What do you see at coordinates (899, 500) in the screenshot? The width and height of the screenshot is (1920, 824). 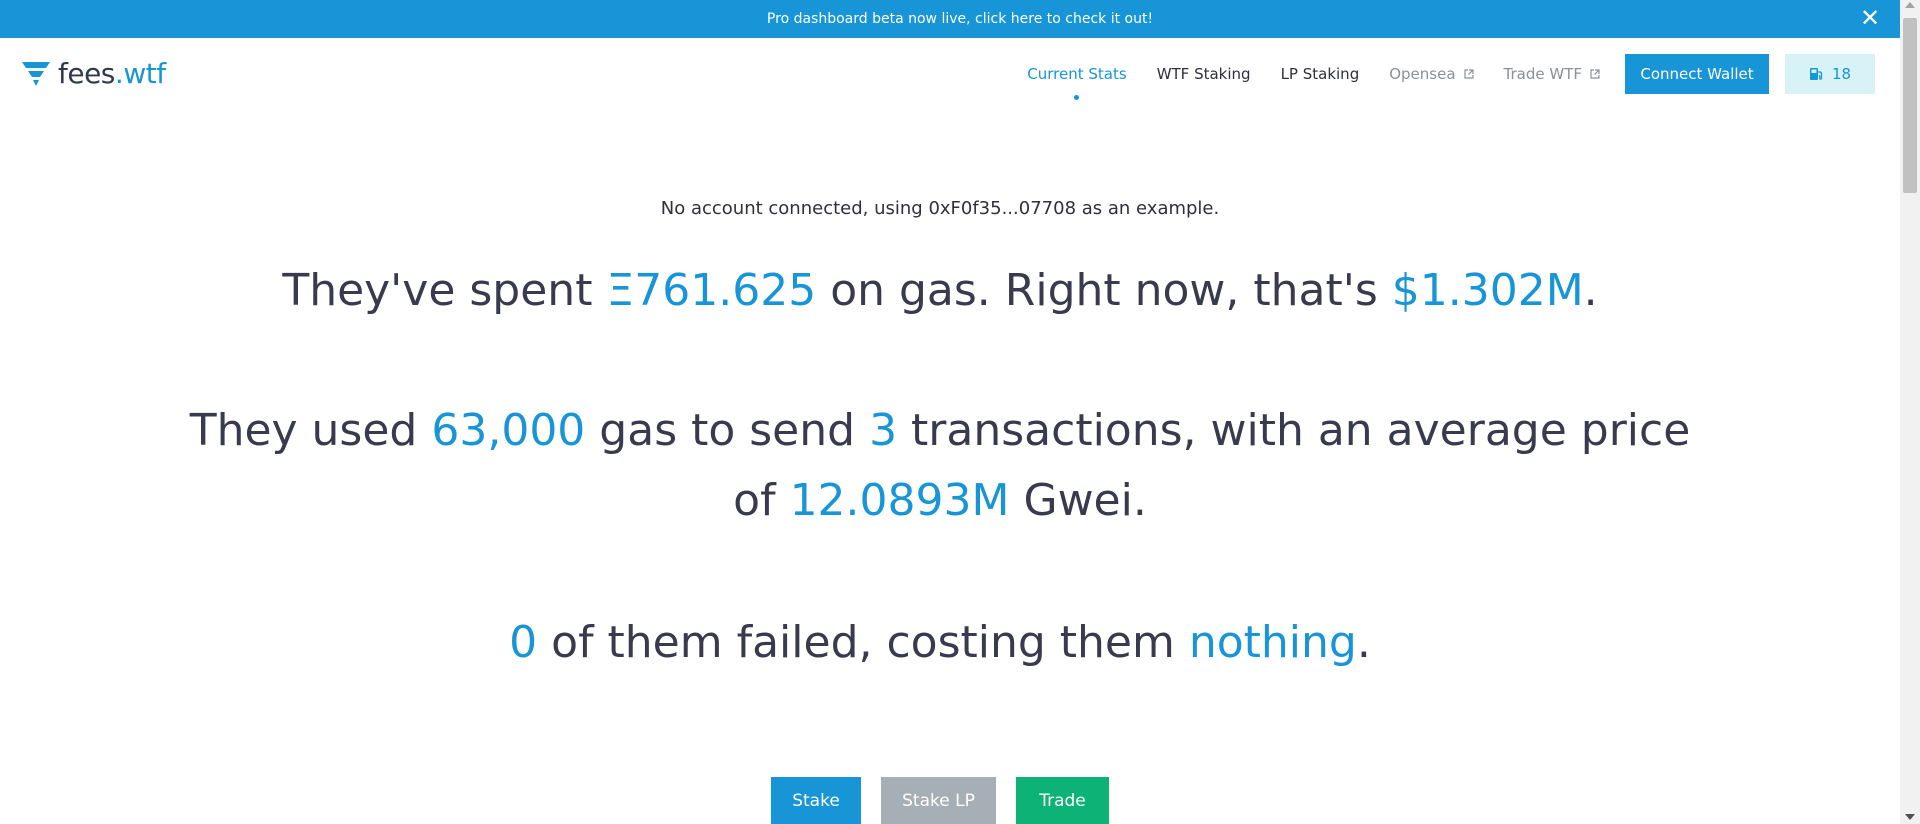 I see `avg-price-value: 12.0893M` at bounding box center [899, 500].